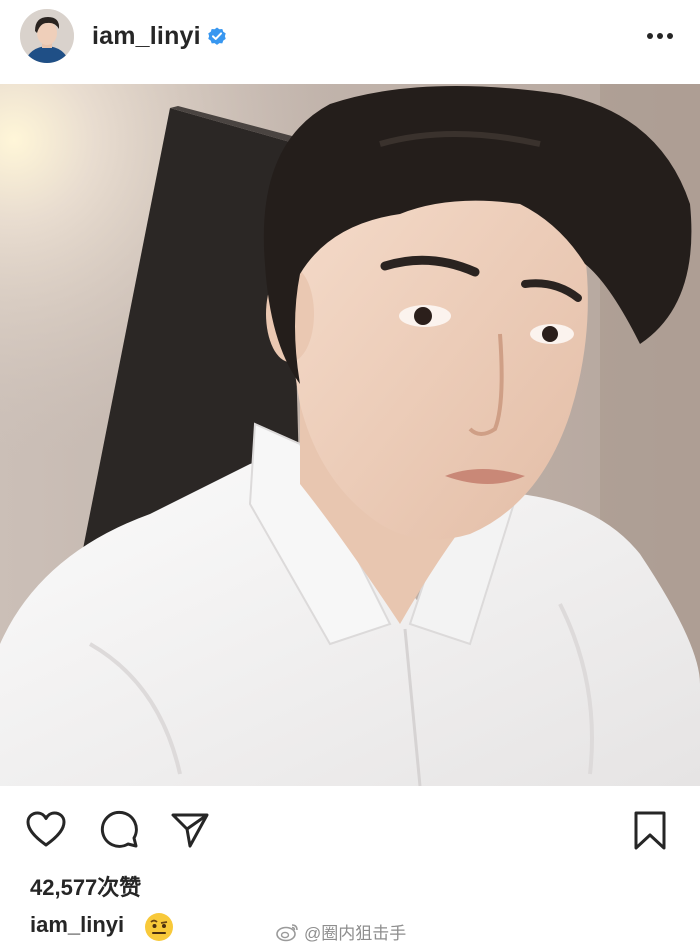 The width and height of the screenshot is (700, 948). I want to click on avatar, so click(47, 36).